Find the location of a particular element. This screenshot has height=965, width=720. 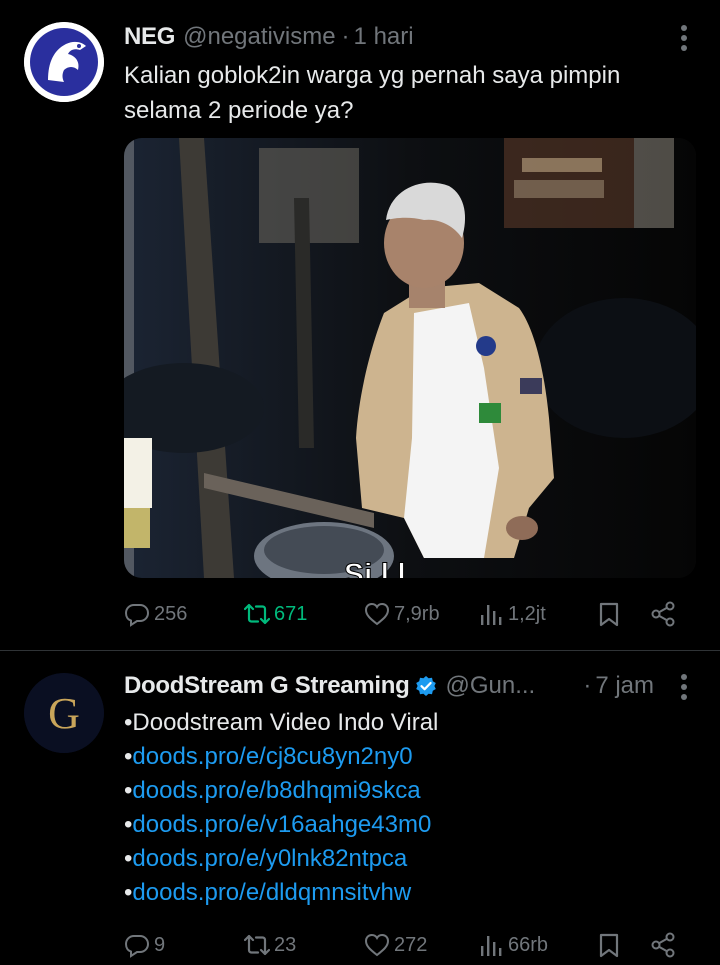

link-line: •doods.pro/e/cj8cu8yn2ny0 is located at coordinates (404, 757).